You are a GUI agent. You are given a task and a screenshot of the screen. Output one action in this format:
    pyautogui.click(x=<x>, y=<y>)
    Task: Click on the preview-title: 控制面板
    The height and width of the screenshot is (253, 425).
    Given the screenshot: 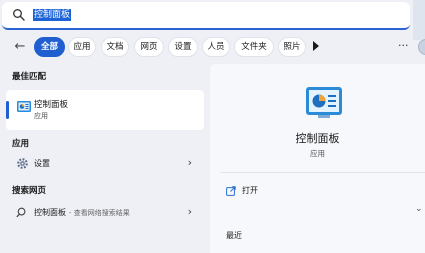 What is the action you would take?
    pyautogui.click(x=317, y=138)
    